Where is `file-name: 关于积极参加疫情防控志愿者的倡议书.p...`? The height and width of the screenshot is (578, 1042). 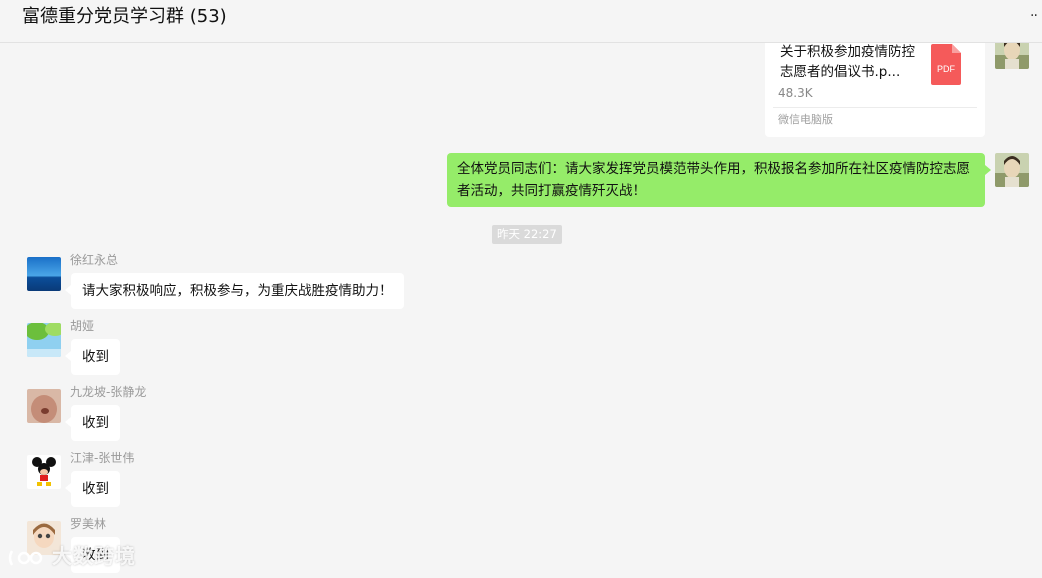
file-name: 关于积极参加疫情防控志愿者的倡议书.p... is located at coordinates (847, 62).